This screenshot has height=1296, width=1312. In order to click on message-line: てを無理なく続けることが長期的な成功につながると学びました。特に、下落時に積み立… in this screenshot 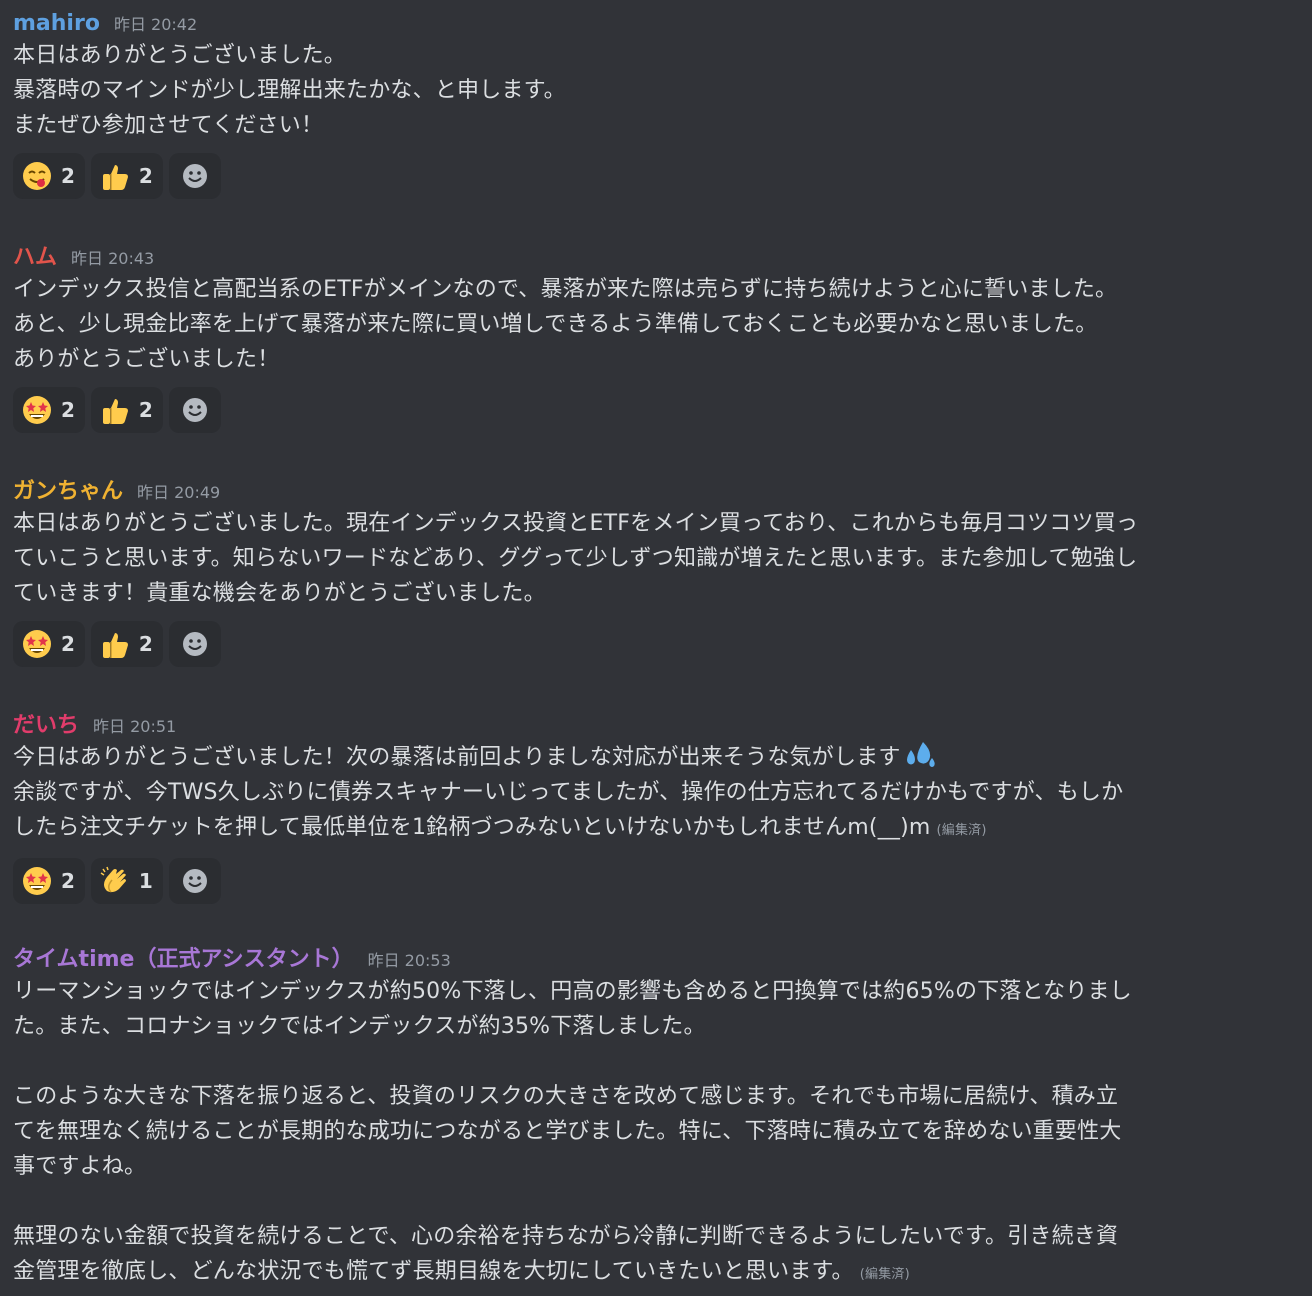, I will do `click(567, 1131)`.